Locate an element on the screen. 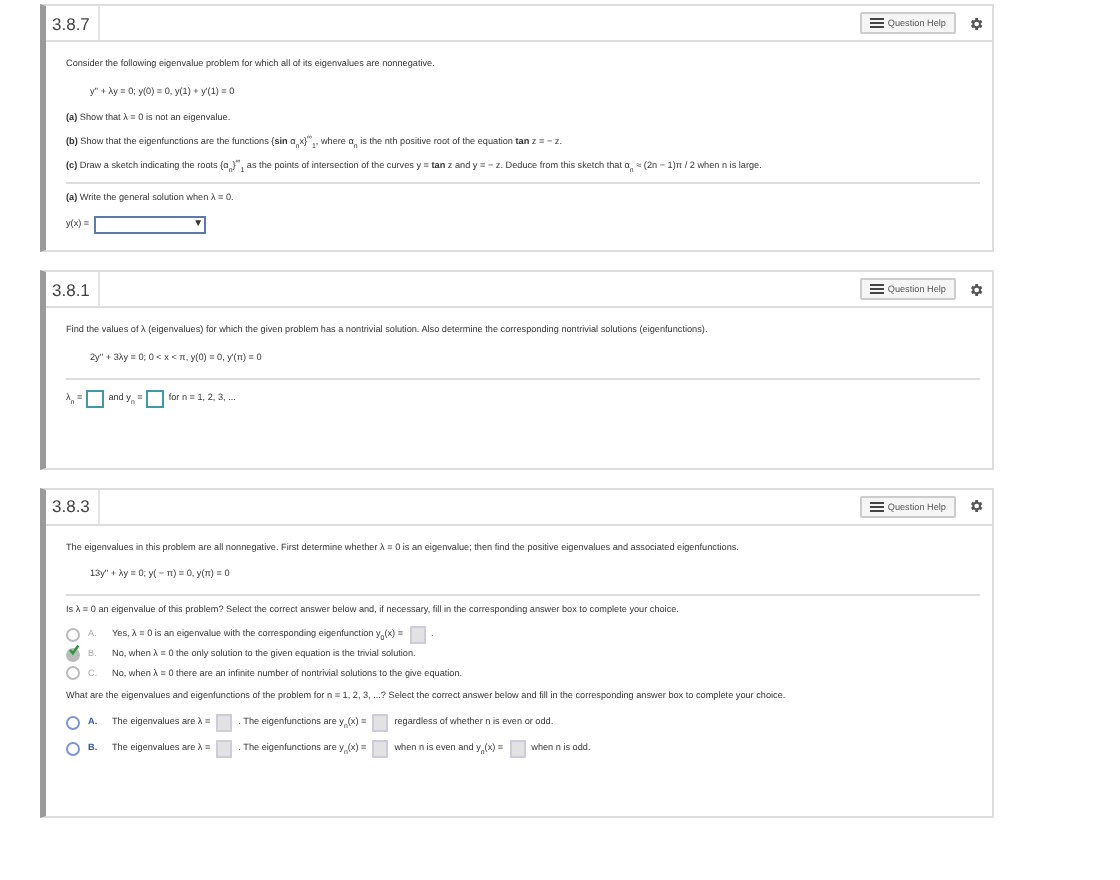 The width and height of the screenshot is (1120, 880). question-number: 3.8.1 is located at coordinates (73, 289).